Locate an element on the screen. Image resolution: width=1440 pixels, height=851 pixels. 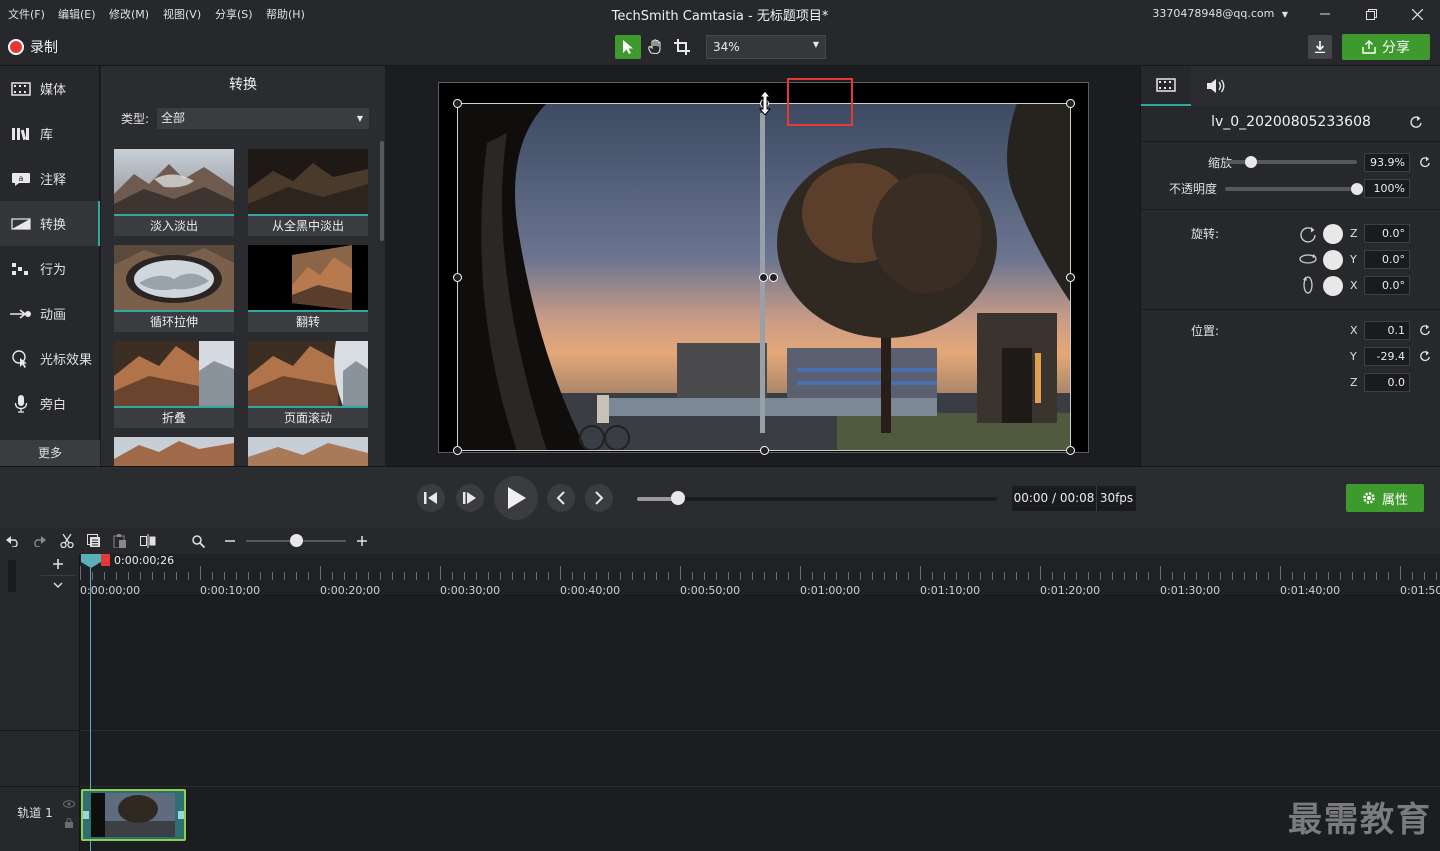
position-z-input: 0.0 is located at coordinates (1387, 382).